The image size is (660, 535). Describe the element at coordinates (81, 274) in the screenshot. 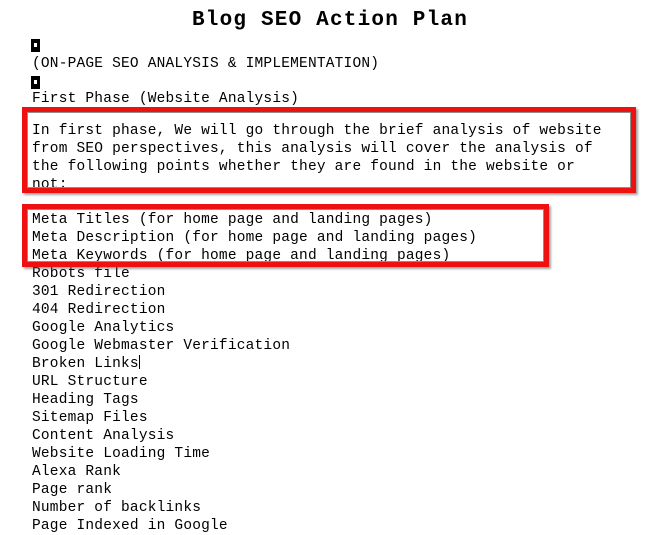

I see `checklist-item: Robots file` at that location.